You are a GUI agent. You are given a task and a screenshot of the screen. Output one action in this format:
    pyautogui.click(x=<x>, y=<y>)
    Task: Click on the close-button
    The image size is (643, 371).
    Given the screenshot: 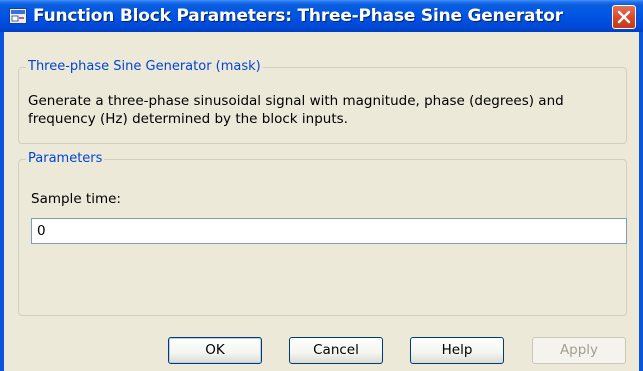 What is the action you would take?
    pyautogui.click(x=624, y=17)
    